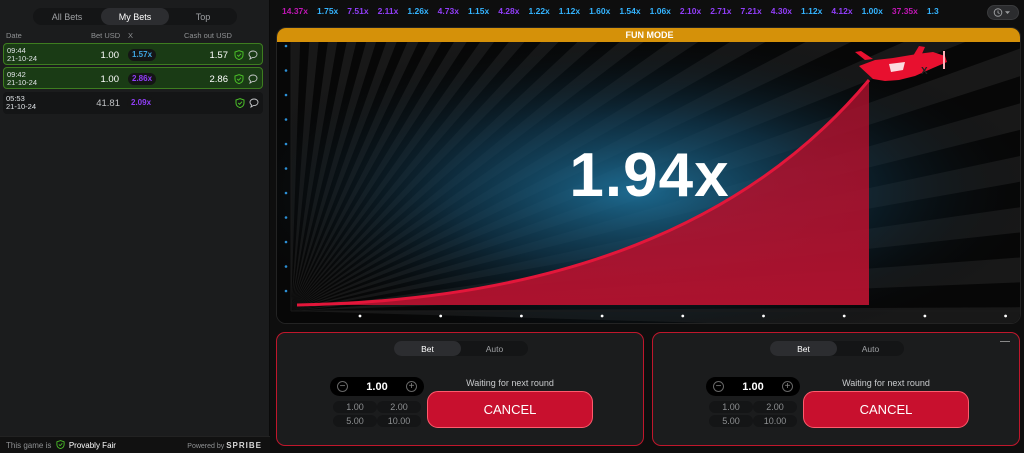 This screenshot has height=453, width=1024. I want to click on bet-datetime: 09:44 21-10-24, so click(22, 55).